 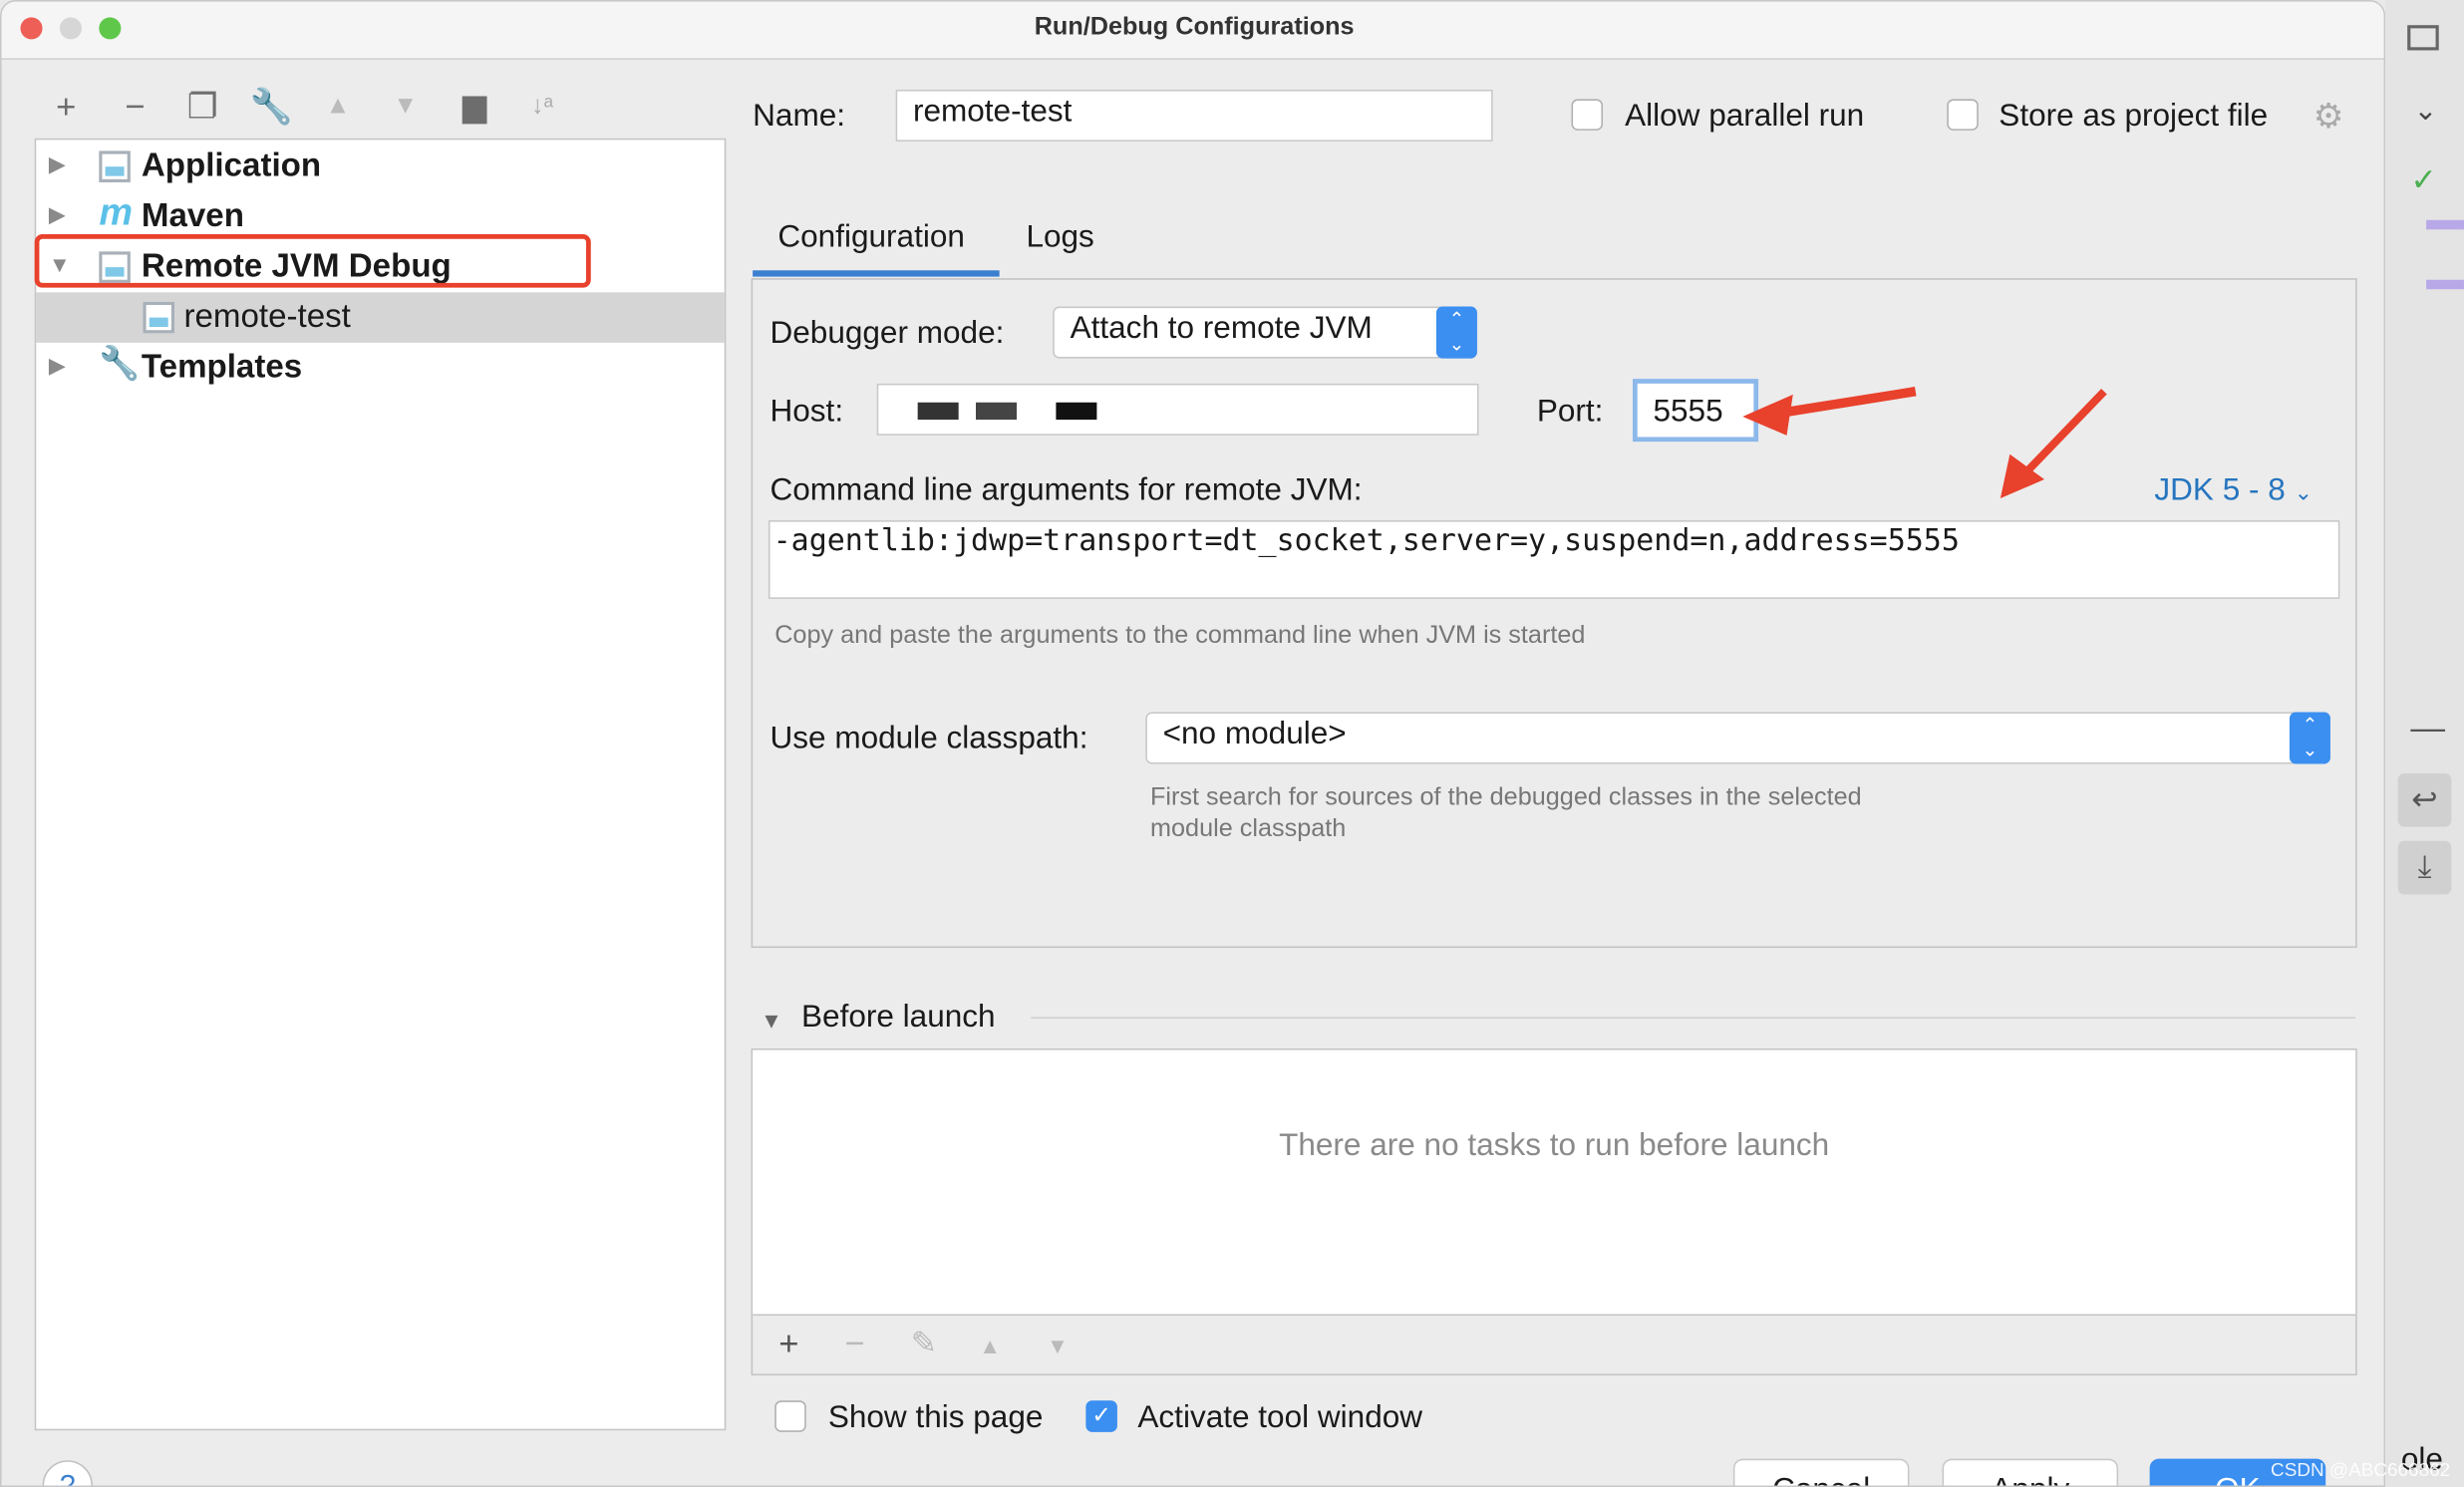 I want to click on ide-background-strip: ⌄ ✓ — ↩ ⤓ ole, so click(x=2425, y=743).